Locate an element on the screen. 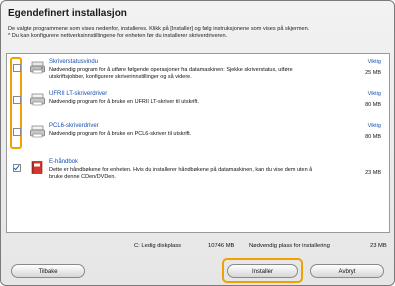 The width and height of the screenshot is (395, 286). install-button: Installer is located at coordinates (262, 271).